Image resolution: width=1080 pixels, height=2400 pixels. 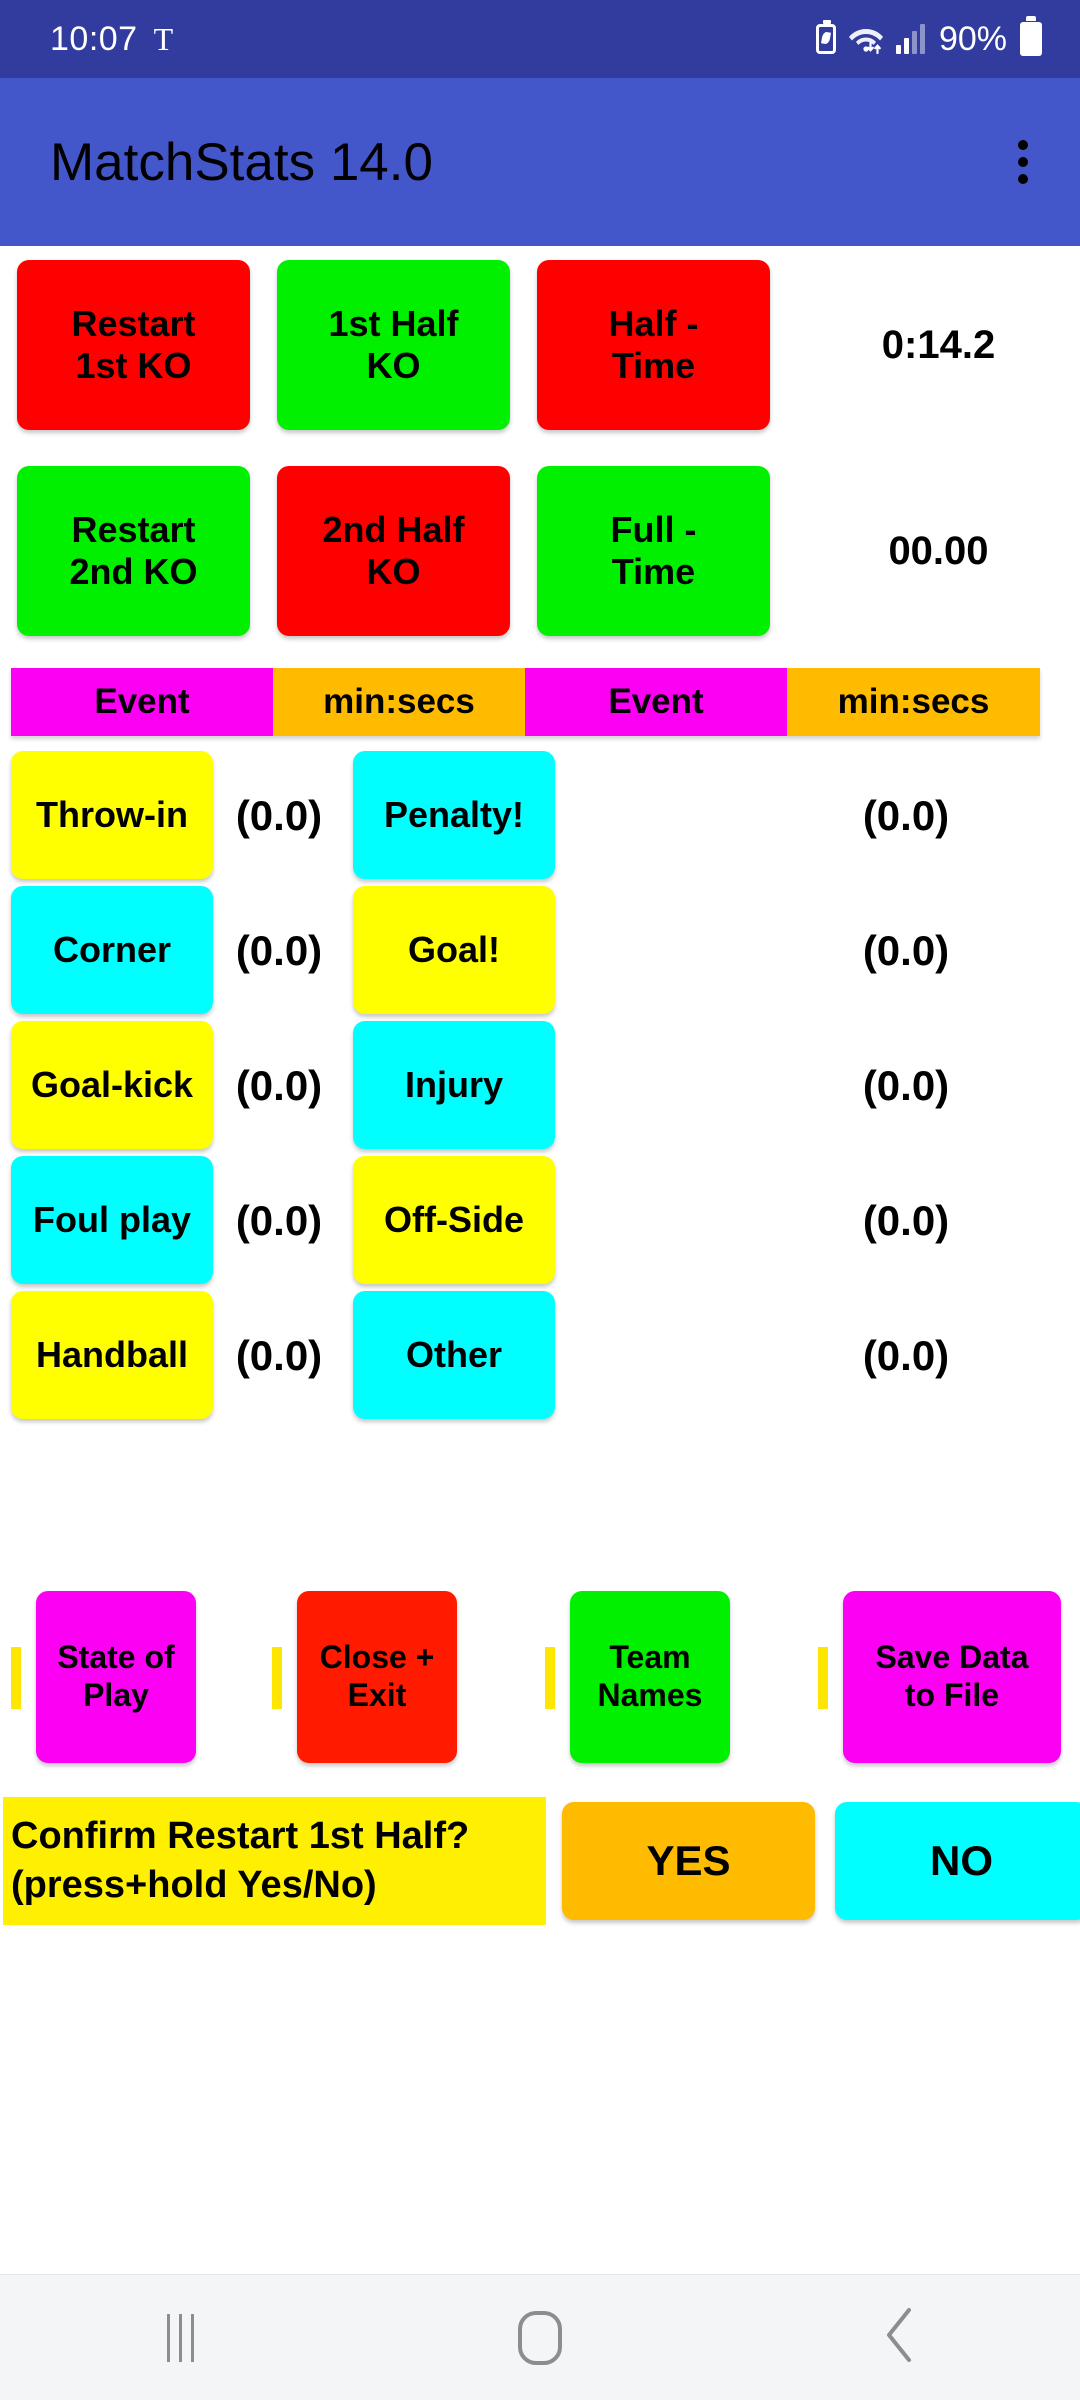 What do you see at coordinates (972, 38) in the screenshot?
I see `battery-percent-label: 90%` at bounding box center [972, 38].